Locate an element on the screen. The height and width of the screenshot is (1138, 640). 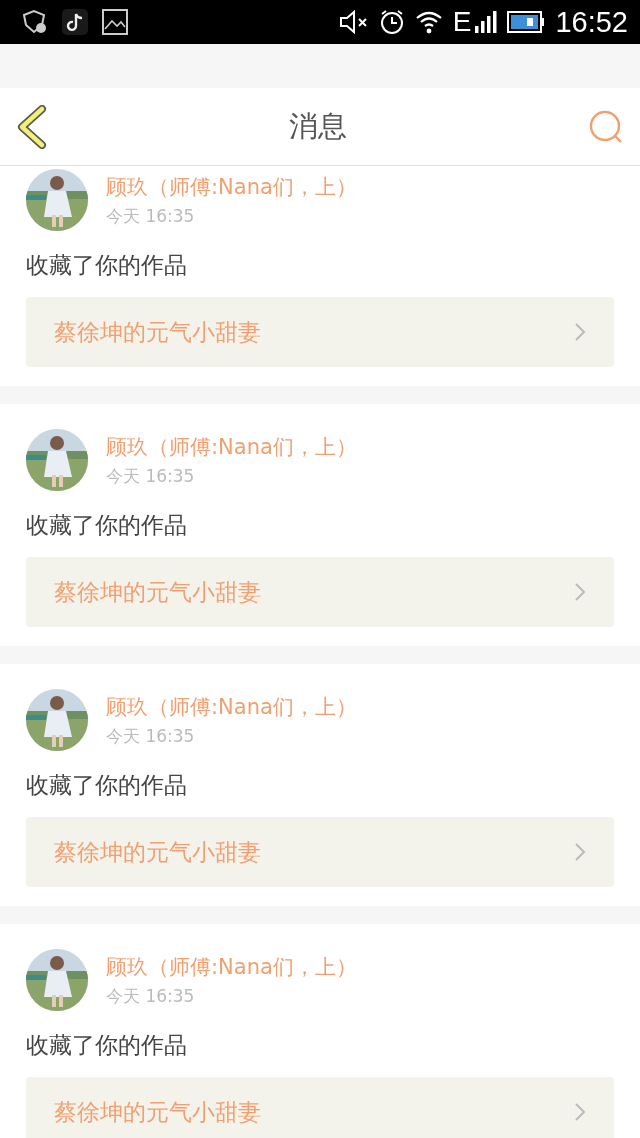
battery-icon is located at coordinates (526, 22).